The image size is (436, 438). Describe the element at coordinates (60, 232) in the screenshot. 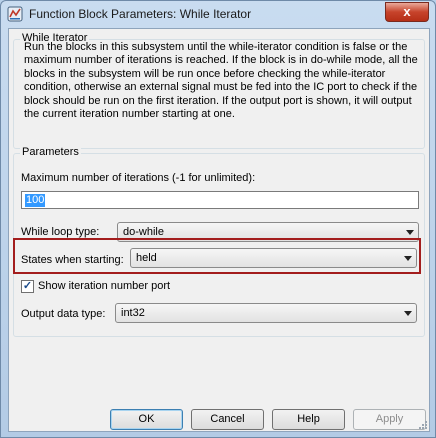

I see `while-loop-type-label: While loop type:` at that location.